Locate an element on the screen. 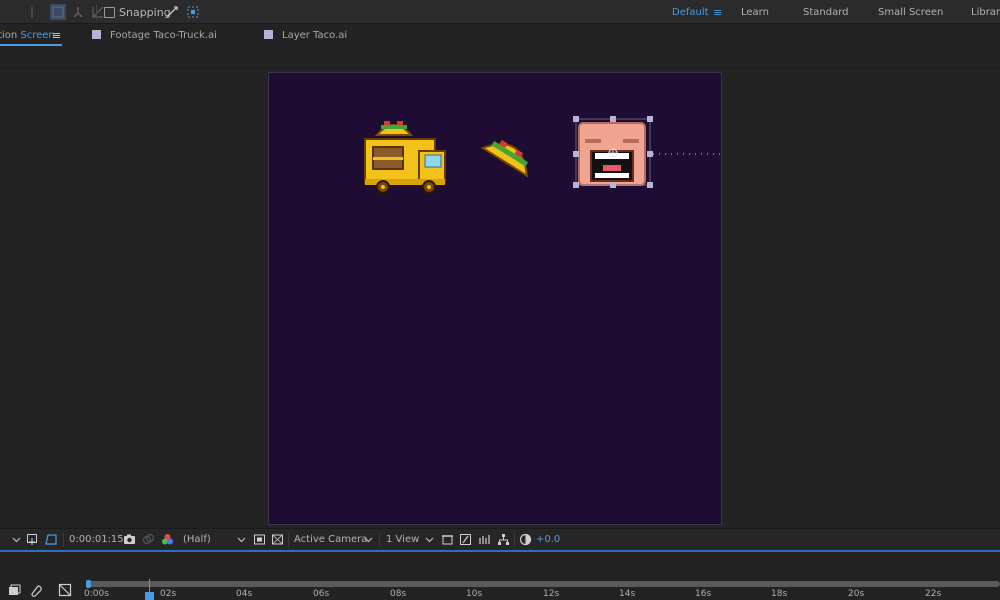  toggle-pixel-aspect-icon is located at coordinates (447, 539).